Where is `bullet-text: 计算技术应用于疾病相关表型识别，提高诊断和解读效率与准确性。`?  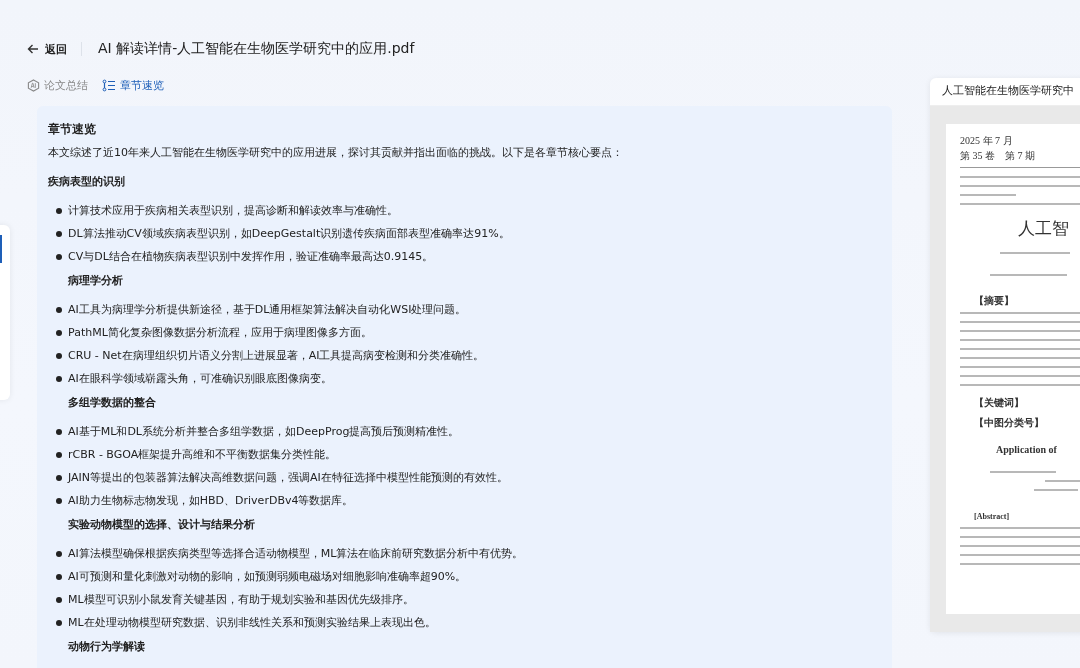 bullet-text: 计算技术应用于疾病相关表型识别，提高诊断和解读效率与准确性。 is located at coordinates (233, 210).